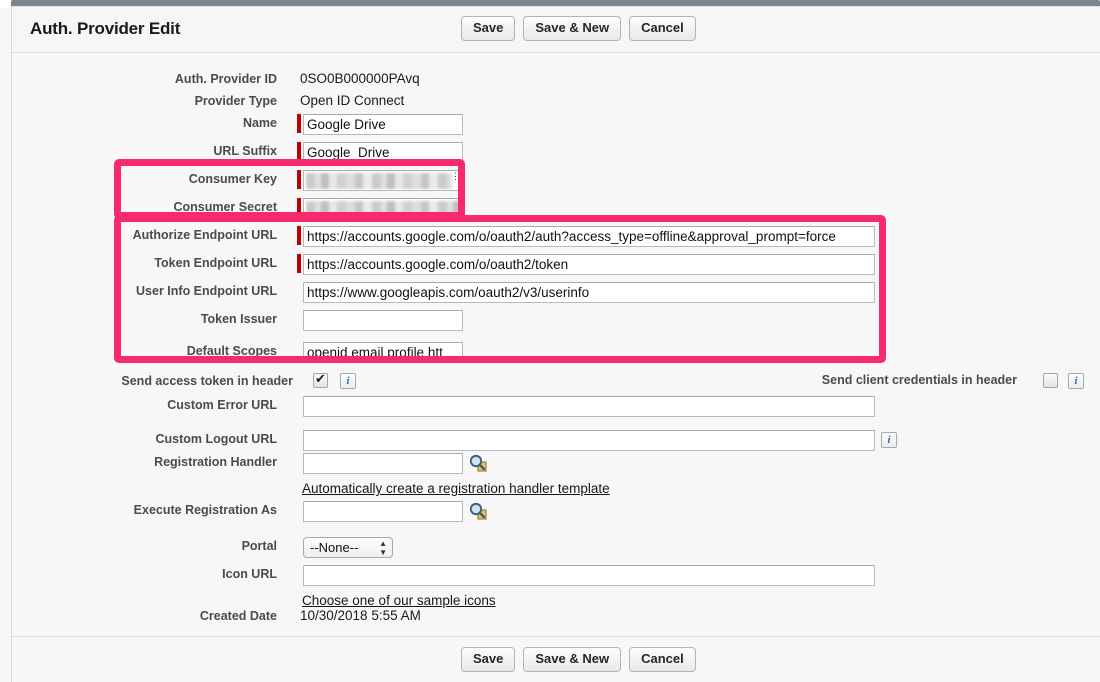 Image resolution: width=1100 pixels, height=682 pixels. I want to click on redacted-content-consumer-secret, so click(383, 209).